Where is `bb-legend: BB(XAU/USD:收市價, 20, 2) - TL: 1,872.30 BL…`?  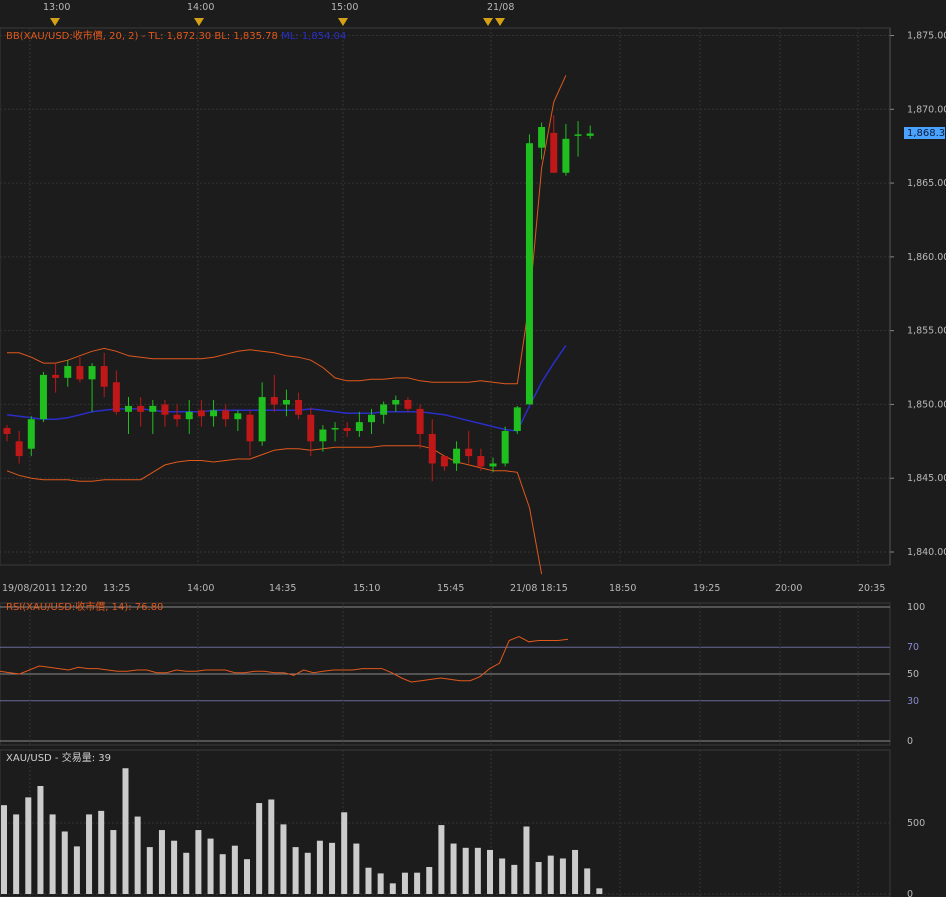
bb-legend: BB(XAU/USD:收市價, 20, 2) - TL: 1,872.30 BL… is located at coordinates (176, 35).